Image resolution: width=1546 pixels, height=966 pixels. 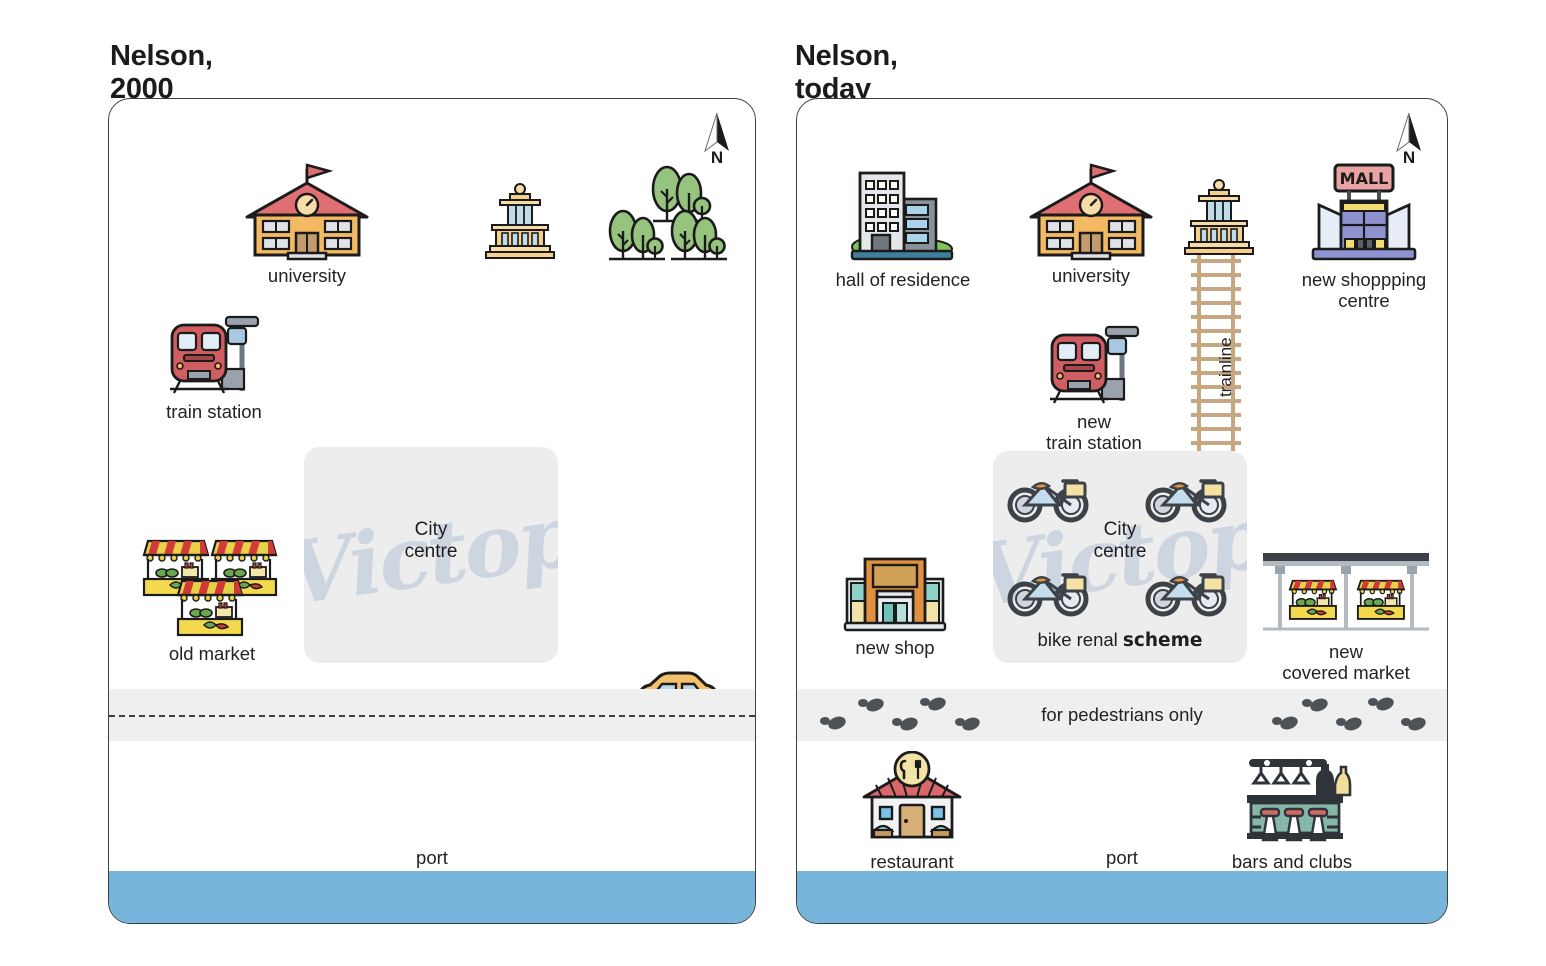 I want to click on market-stalls-icon, so click(x=210, y=588).